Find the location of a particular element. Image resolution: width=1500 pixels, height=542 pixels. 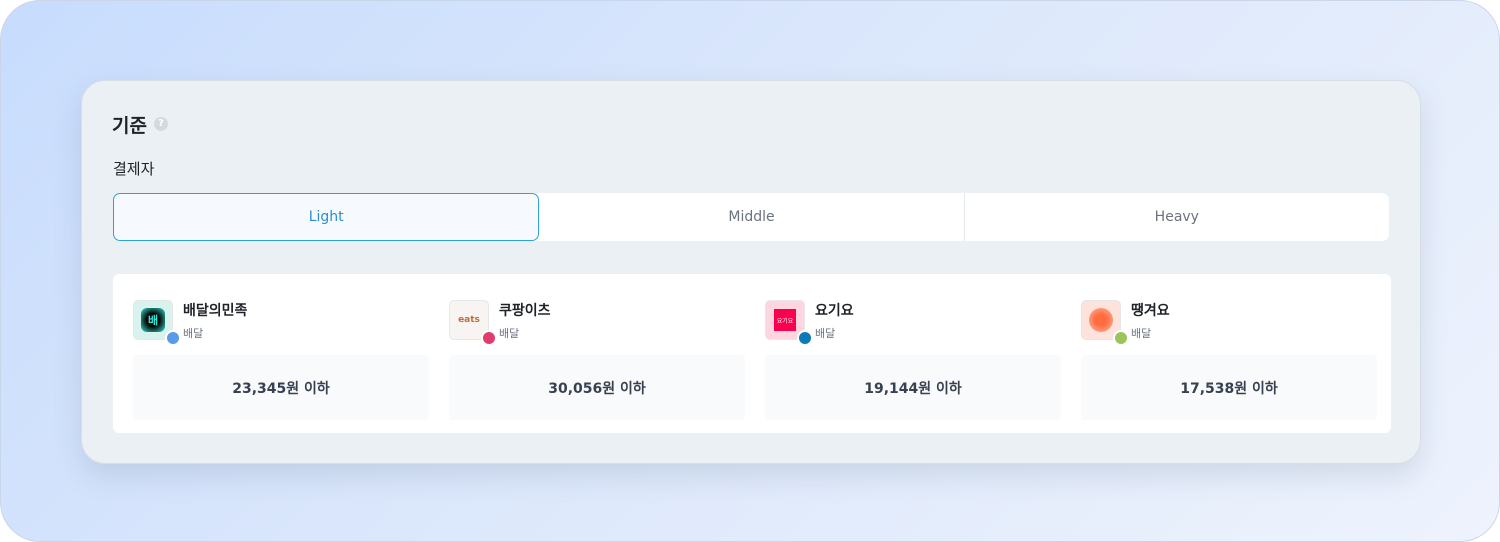

app-logo: 배 is located at coordinates (157, 323).